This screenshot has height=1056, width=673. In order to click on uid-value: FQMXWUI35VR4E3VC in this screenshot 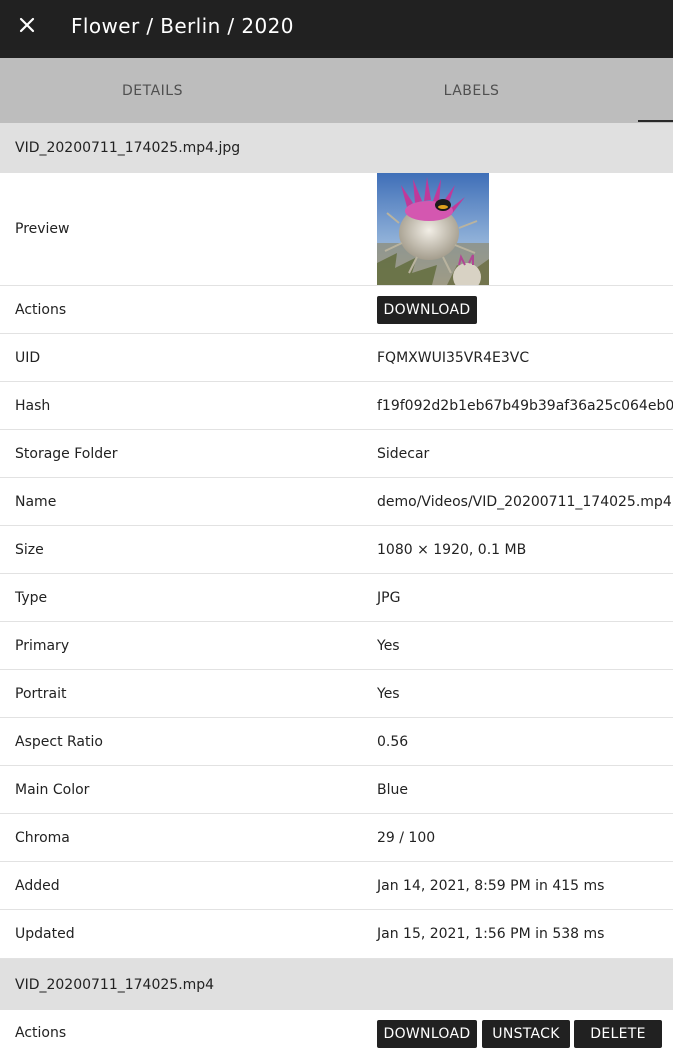, I will do `click(453, 357)`.